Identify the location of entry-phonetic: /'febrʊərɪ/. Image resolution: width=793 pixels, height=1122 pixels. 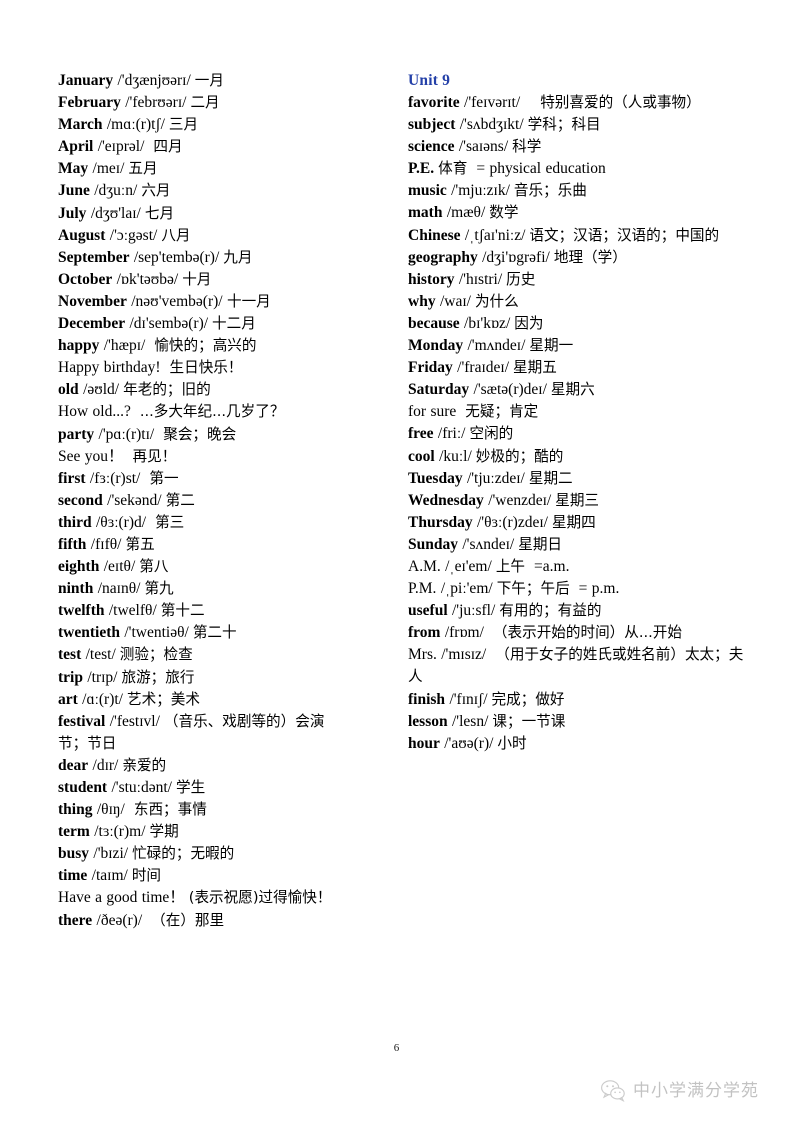
(156, 103).